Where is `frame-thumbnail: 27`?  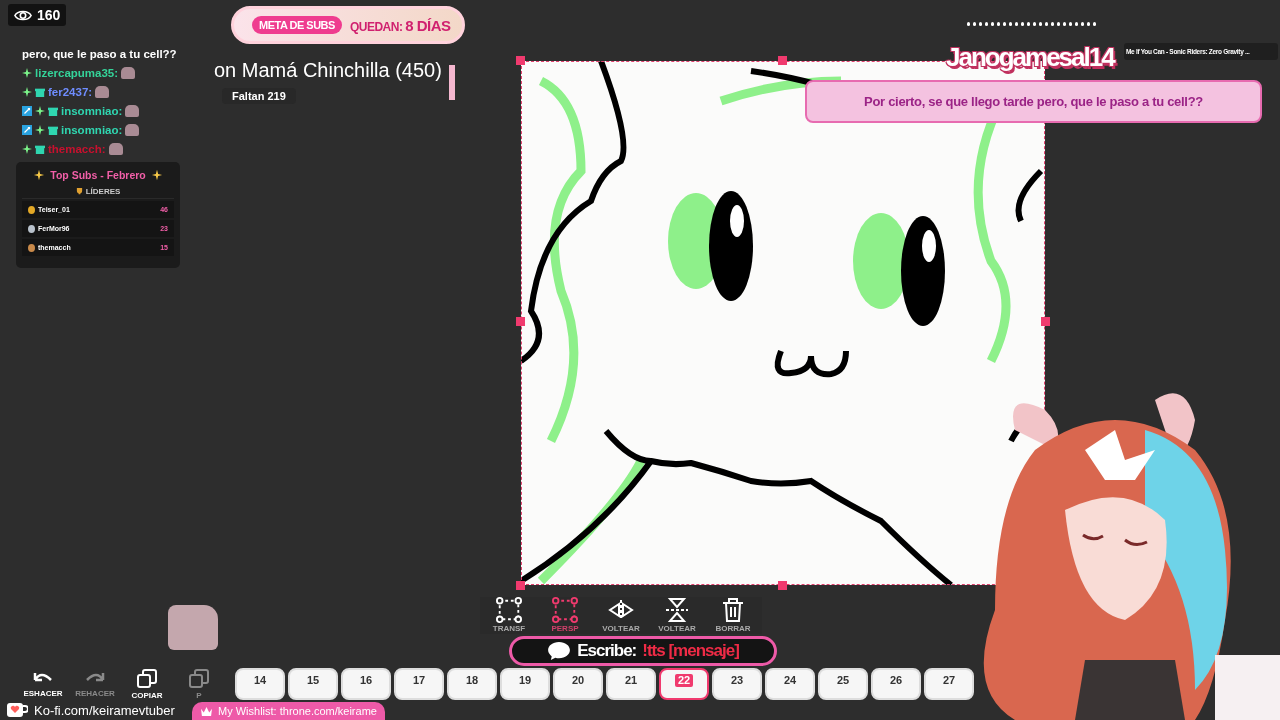 frame-thumbnail: 27 is located at coordinates (949, 684).